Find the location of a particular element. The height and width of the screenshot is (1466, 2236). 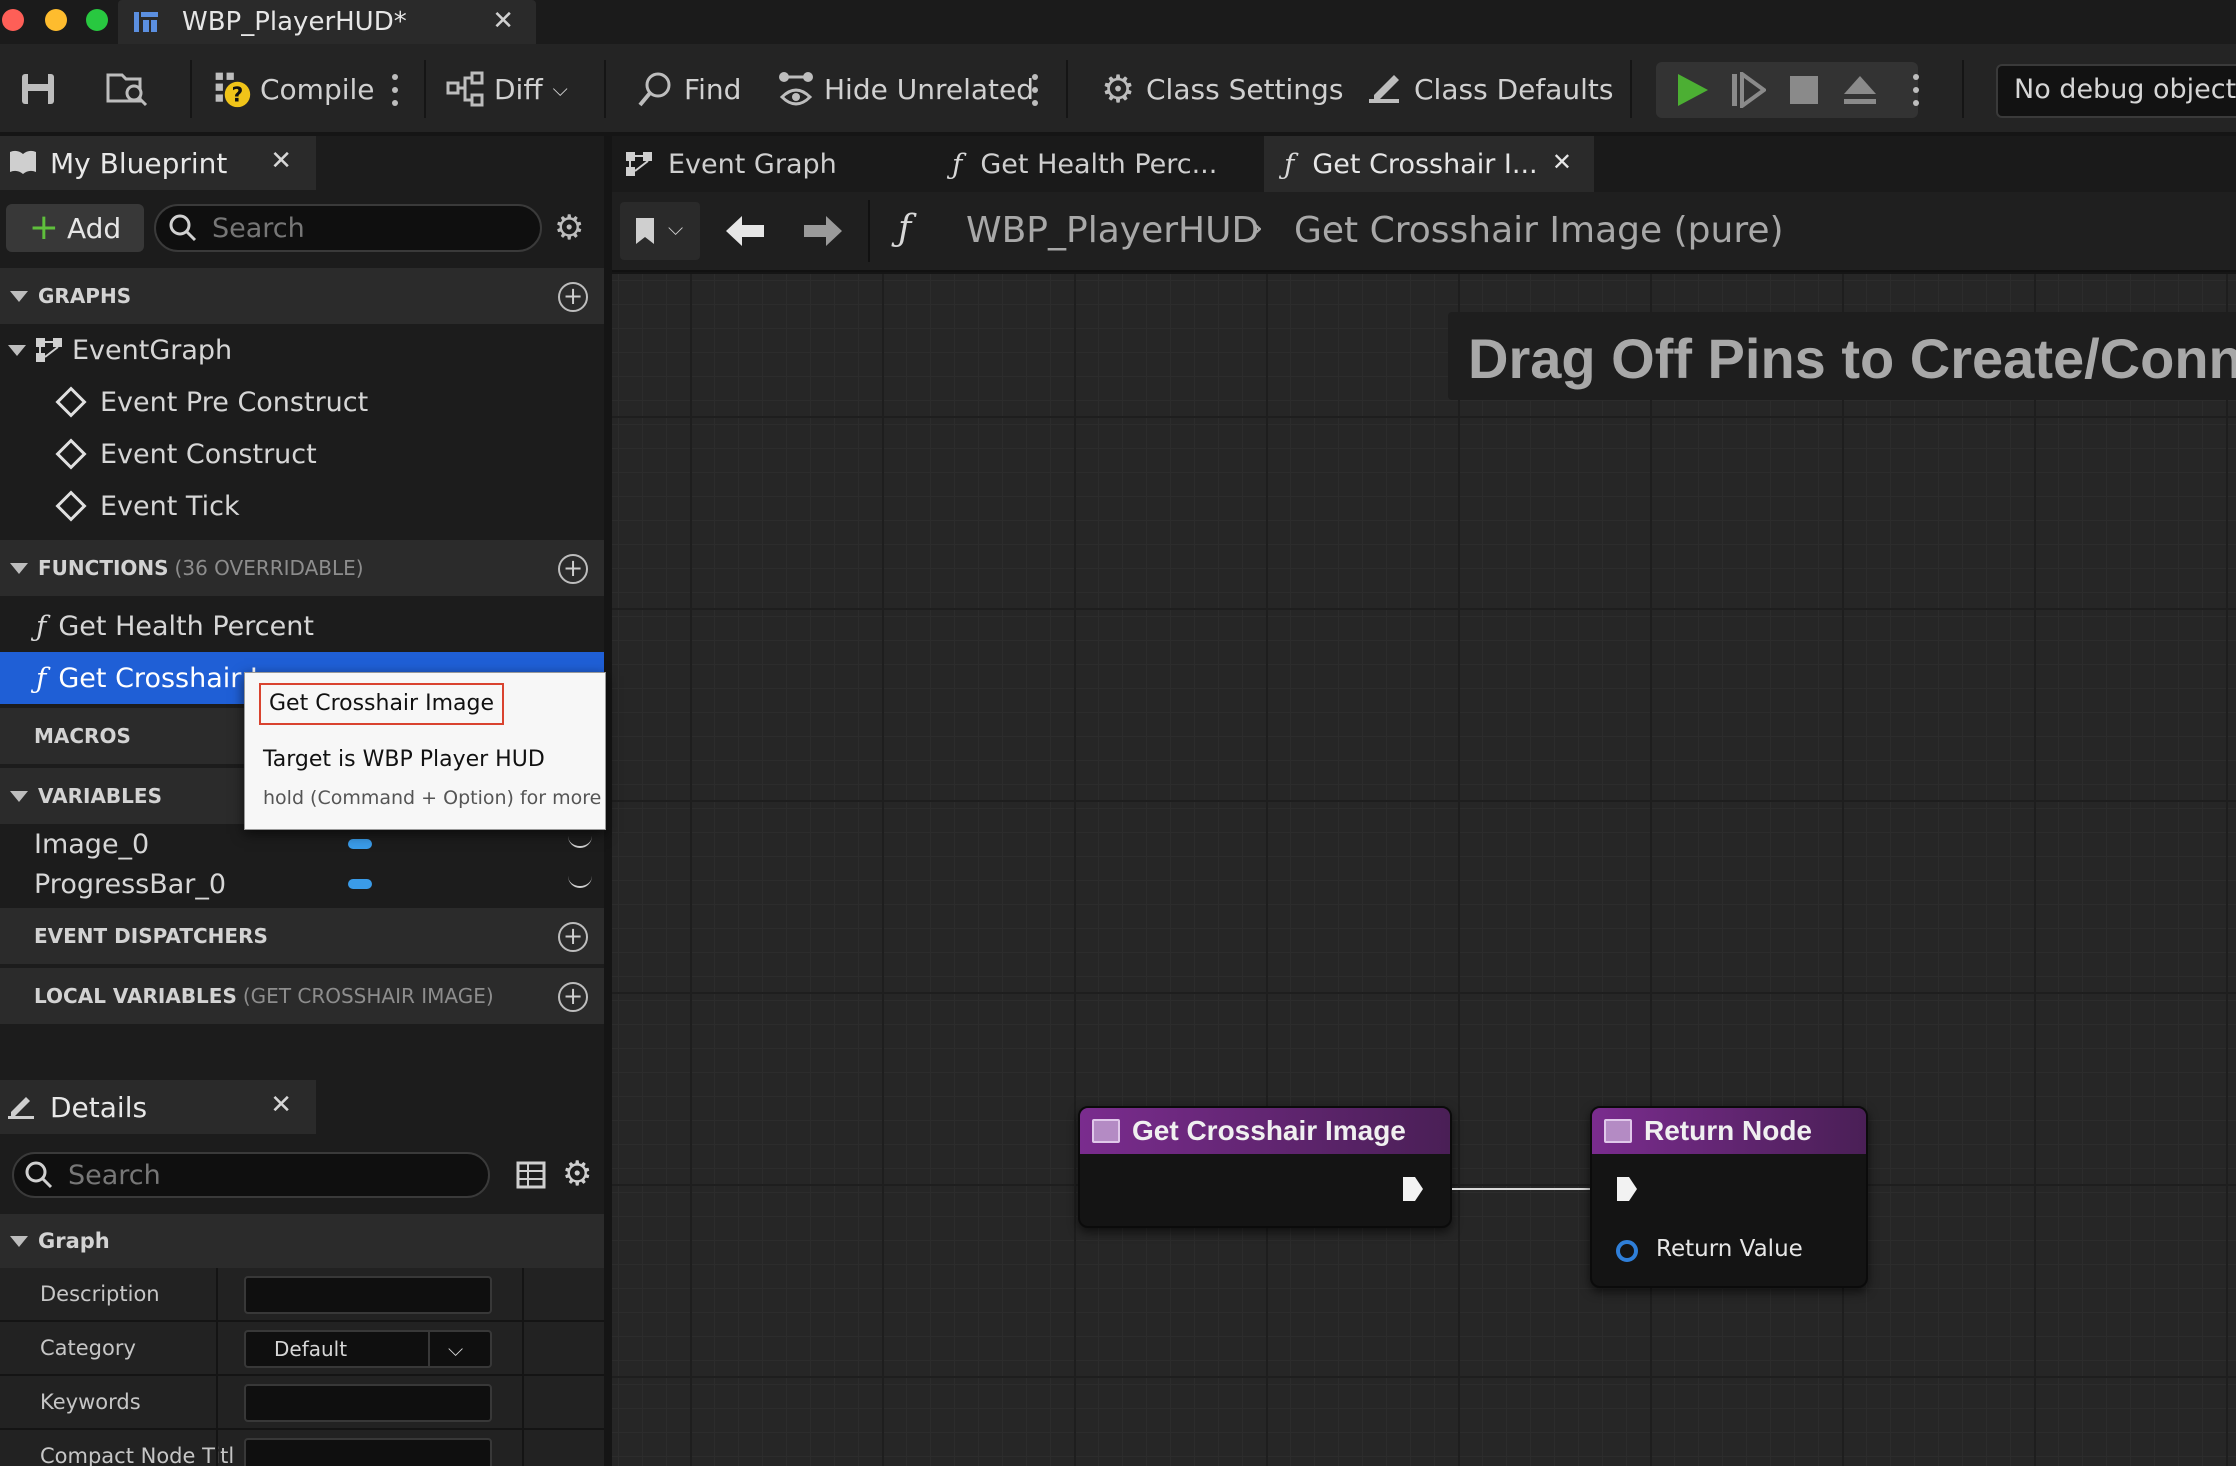

tab-event-graph: Event Graph is located at coordinates (730, 164).